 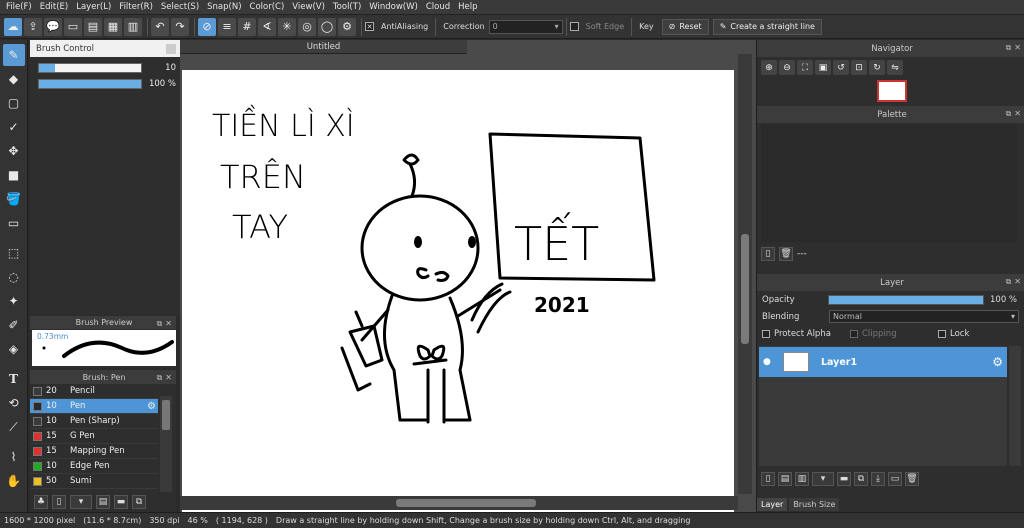 What do you see at coordinates (14, 199) in the screenshot?
I see `bucket-tool-icon: 🪣` at bounding box center [14, 199].